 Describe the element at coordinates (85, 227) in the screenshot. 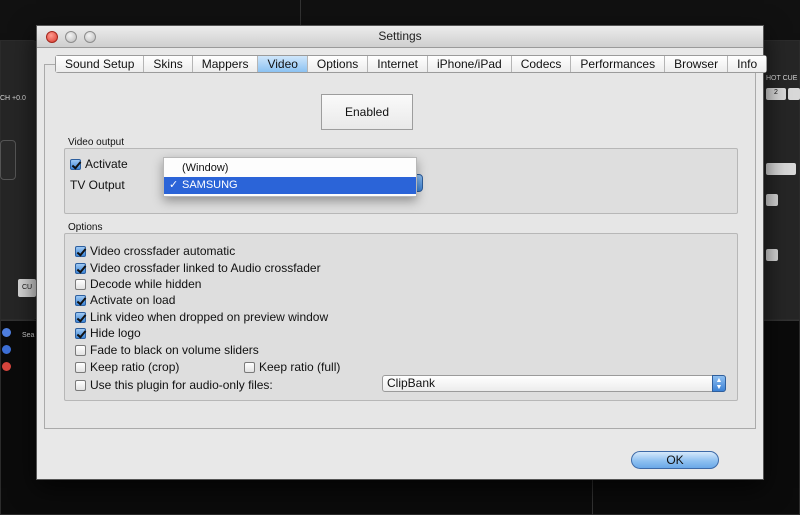

I see `options-group-label: Options` at that location.